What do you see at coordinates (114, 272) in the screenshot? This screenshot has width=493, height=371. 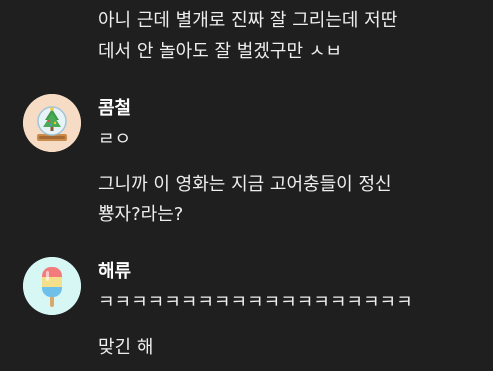 I see `author-name: 해류` at bounding box center [114, 272].